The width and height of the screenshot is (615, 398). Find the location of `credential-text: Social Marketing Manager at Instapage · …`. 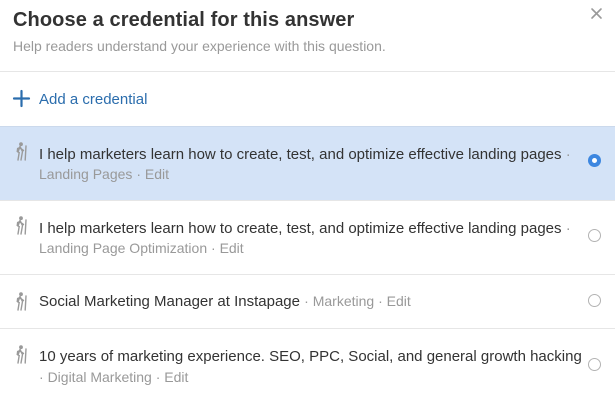

credential-text: Social Marketing Manager at Instapage · … is located at coordinates (225, 301).